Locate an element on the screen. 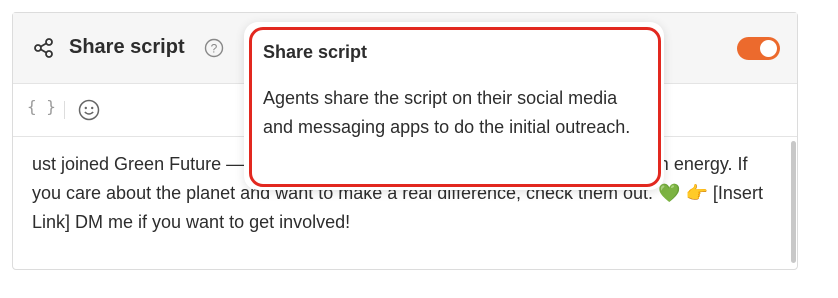  green-heart-emoji: 💚 is located at coordinates (669, 193).